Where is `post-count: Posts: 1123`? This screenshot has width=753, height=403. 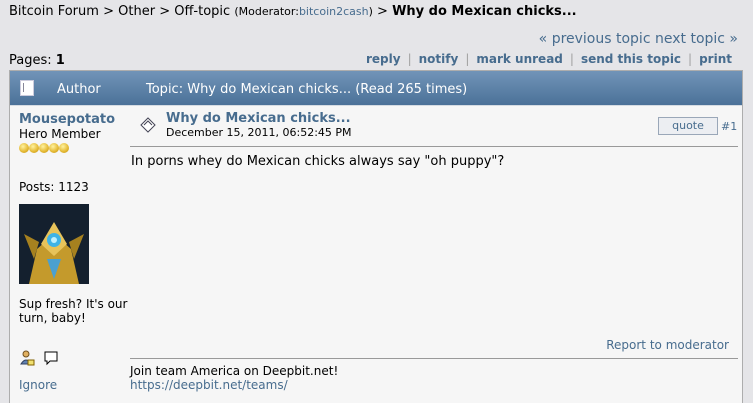 post-count: Posts: 1123 is located at coordinates (54, 187).